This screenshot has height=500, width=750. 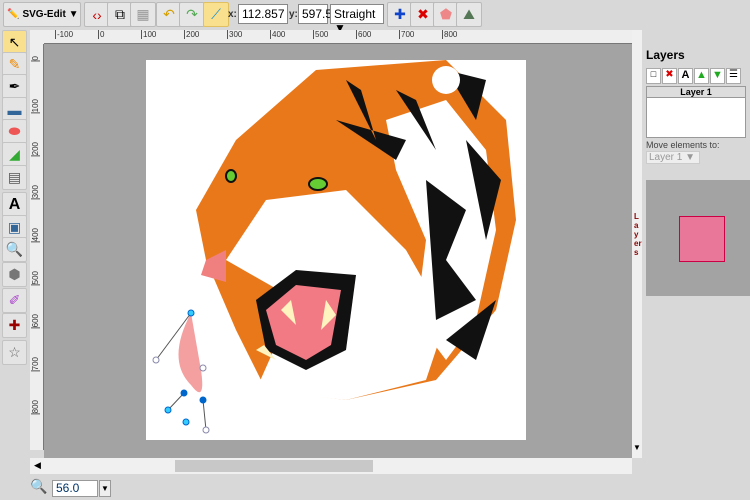 What do you see at coordinates (105, 488) in the screenshot?
I see `zoom-dropdown-button: ▼` at bounding box center [105, 488].